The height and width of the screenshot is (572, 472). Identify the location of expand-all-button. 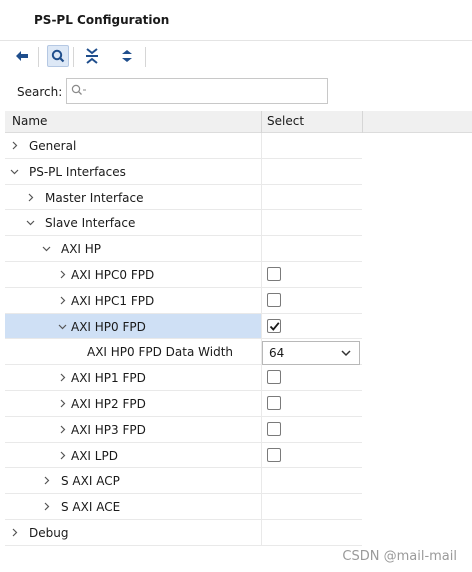
(127, 56).